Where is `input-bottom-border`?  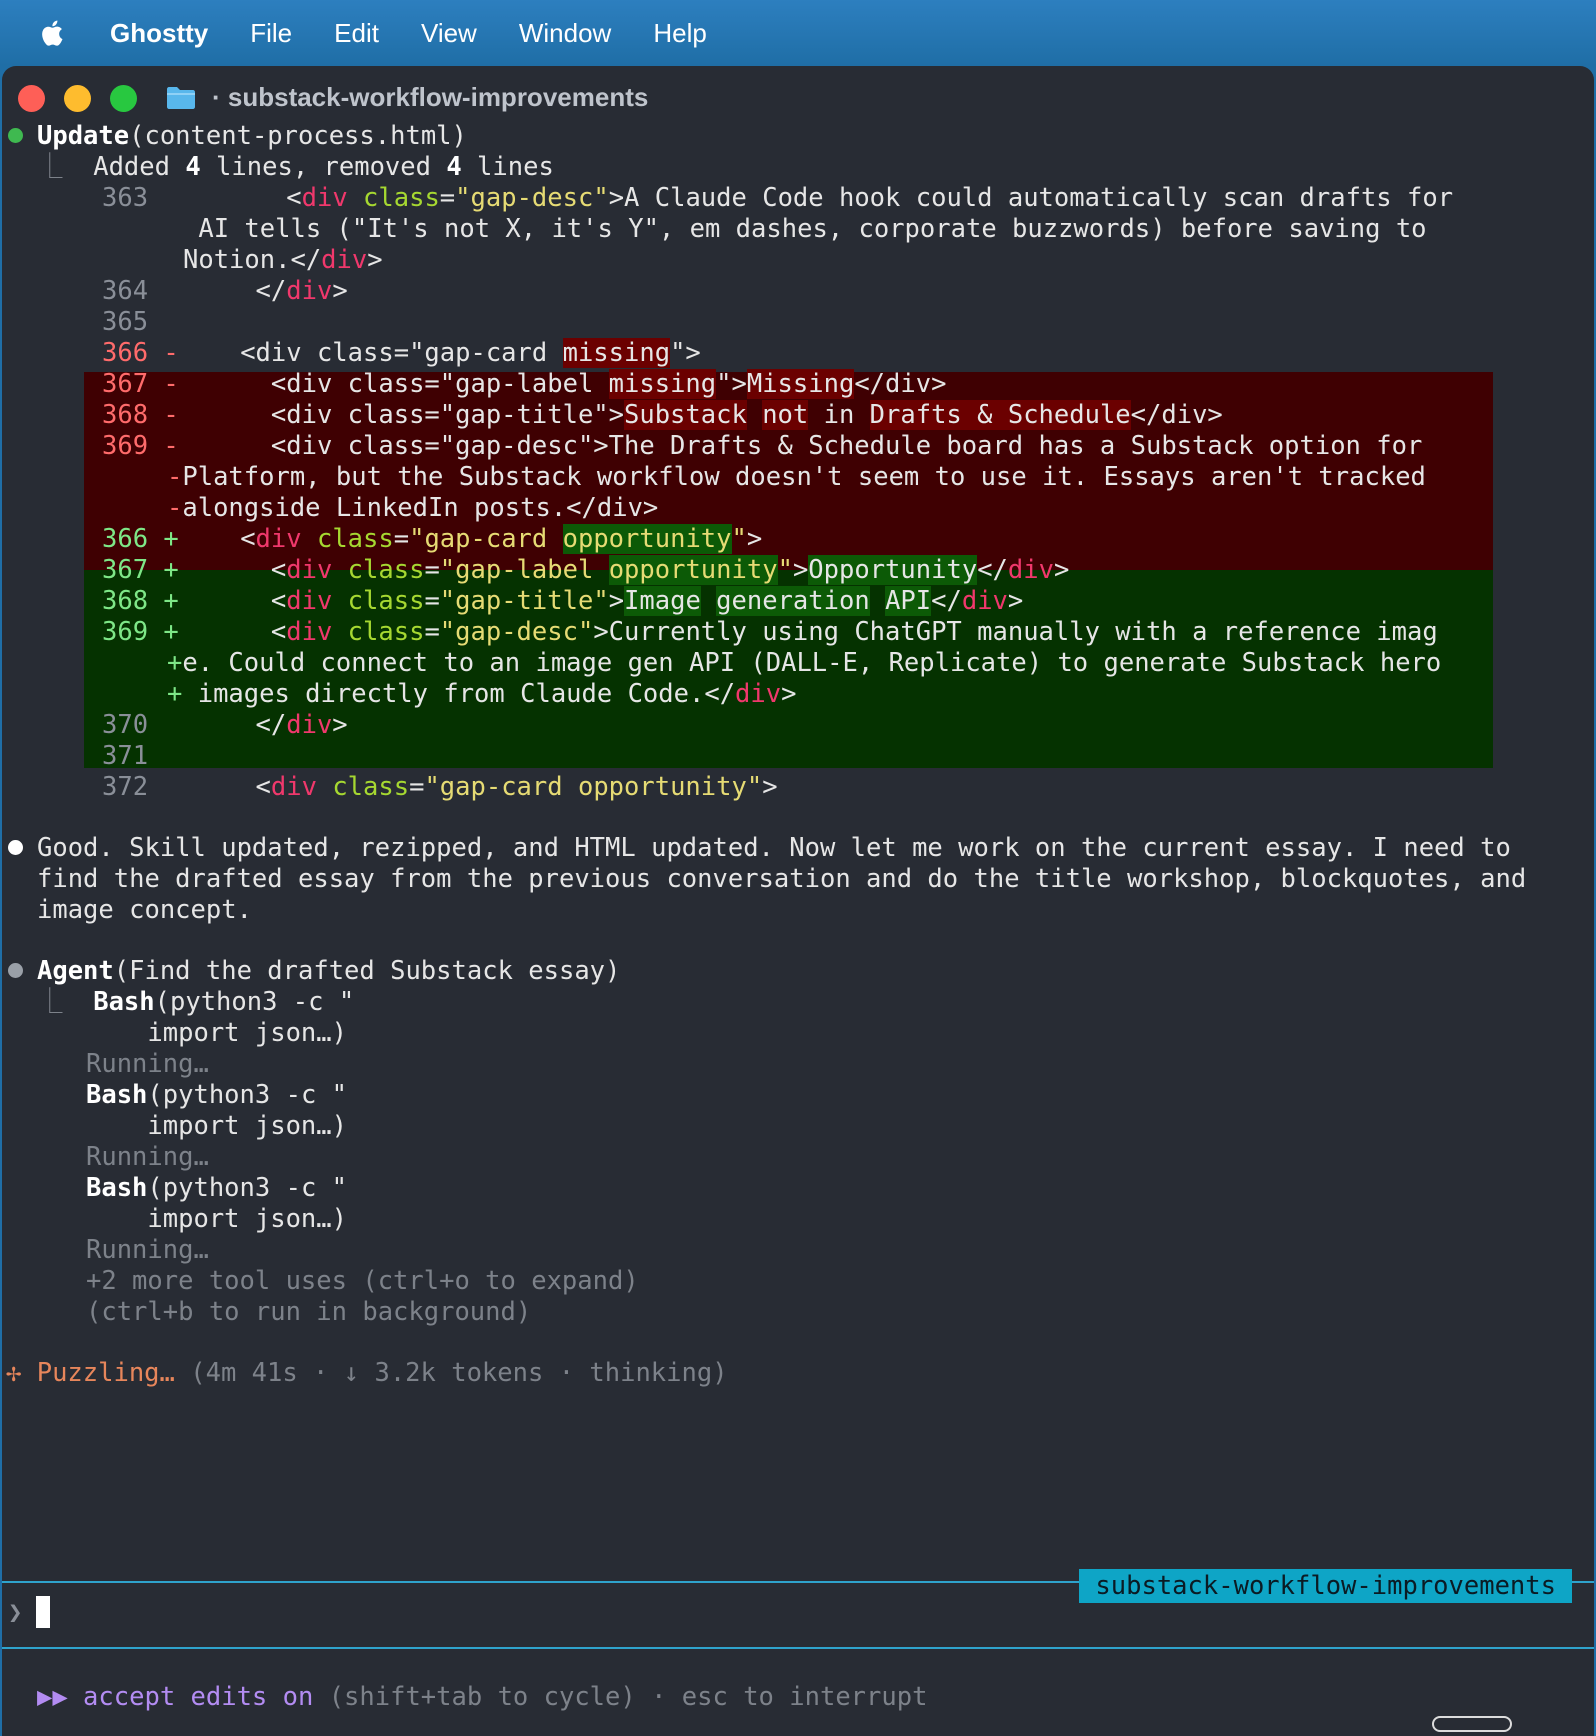 input-bottom-border is located at coordinates (798, 1648).